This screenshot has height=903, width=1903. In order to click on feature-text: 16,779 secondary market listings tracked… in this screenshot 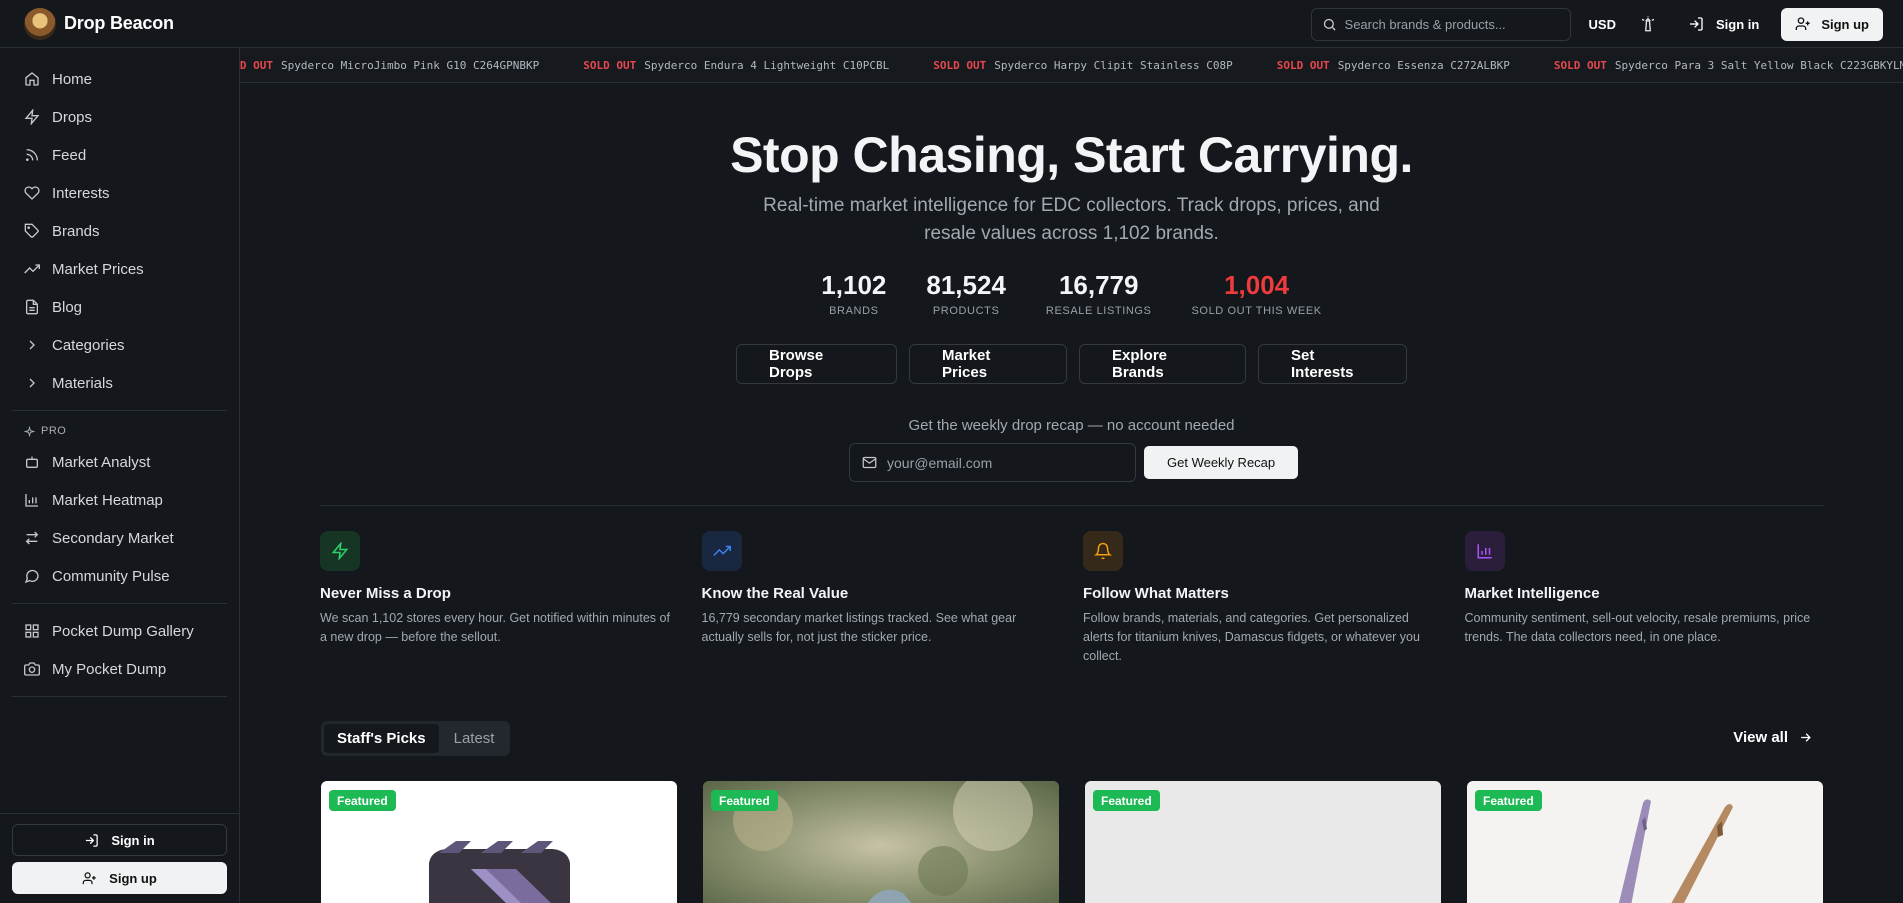, I will do `click(859, 627)`.